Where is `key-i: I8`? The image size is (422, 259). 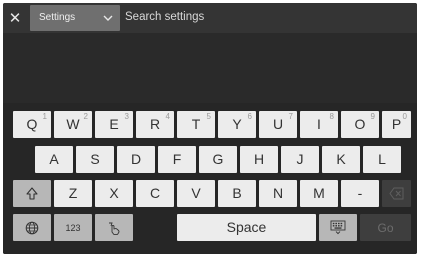
key-i: I8 is located at coordinates (319, 124).